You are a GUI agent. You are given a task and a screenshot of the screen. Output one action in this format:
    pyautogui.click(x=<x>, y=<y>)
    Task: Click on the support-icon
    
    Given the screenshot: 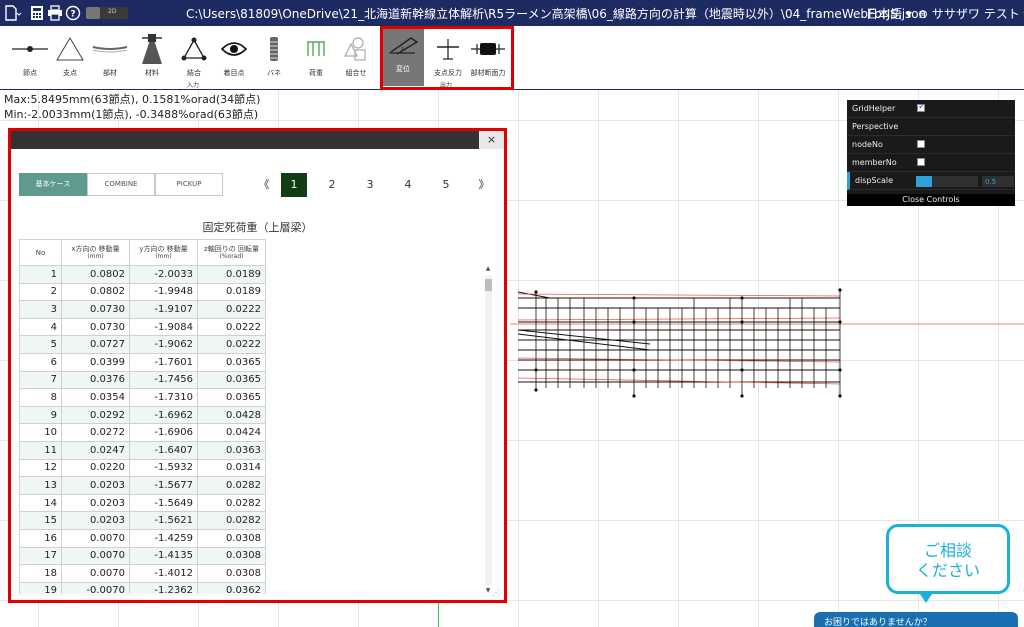 What is the action you would take?
    pyautogui.click(x=70, y=49)
    